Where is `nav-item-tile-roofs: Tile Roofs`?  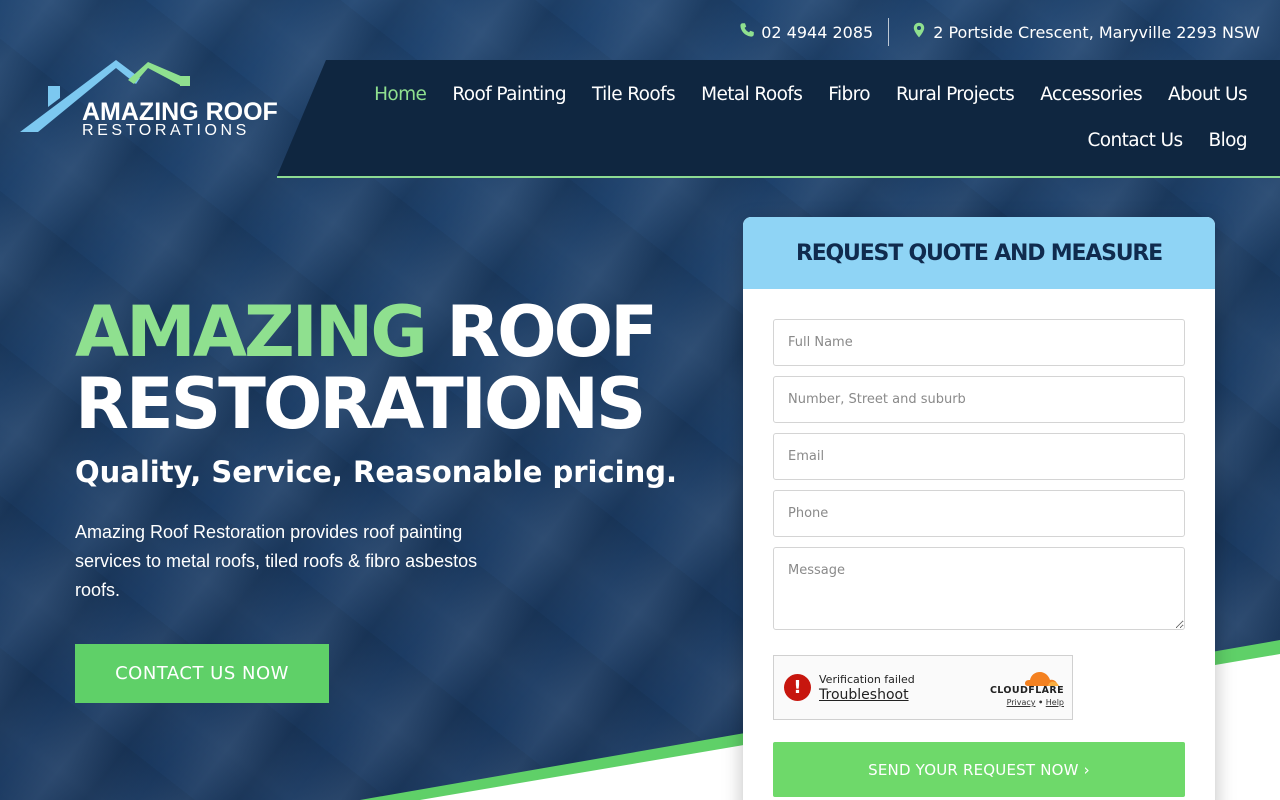
nav-item-tile-roofs: Tile Roofs is located at coordinates (633, 95).